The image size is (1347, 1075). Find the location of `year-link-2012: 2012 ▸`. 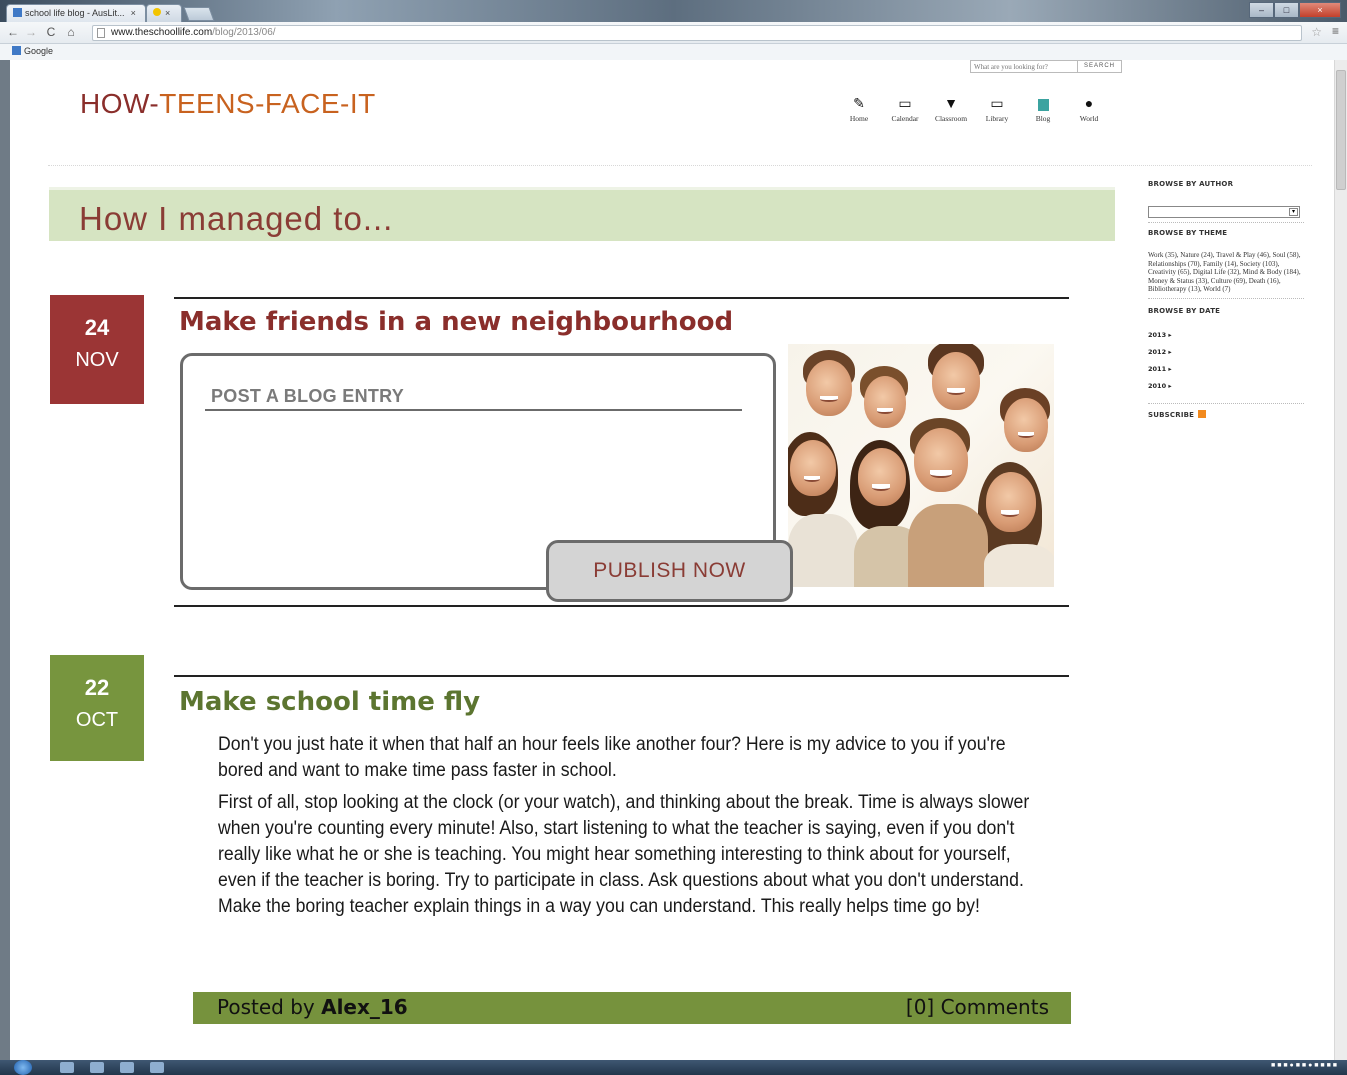

year-link-2012: 2012 ▸ is located at coordinates (1226, 356).